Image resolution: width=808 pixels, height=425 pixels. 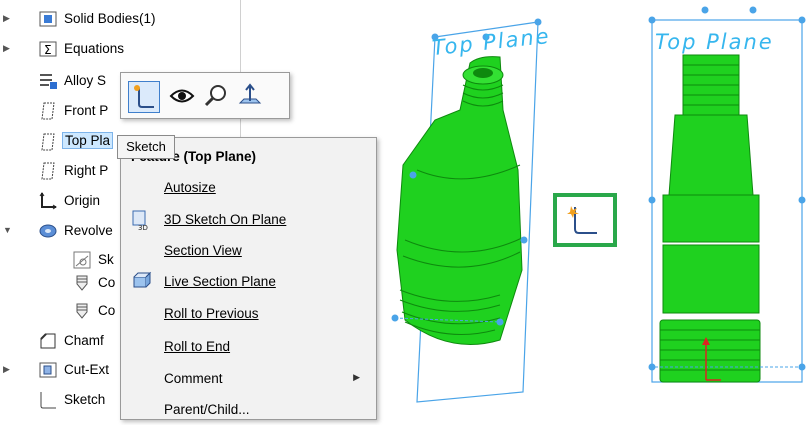 What do you see at coordinates (48, 341) in the screenshot?
I see `chamfer-icon` at bounding box center [48, 341].